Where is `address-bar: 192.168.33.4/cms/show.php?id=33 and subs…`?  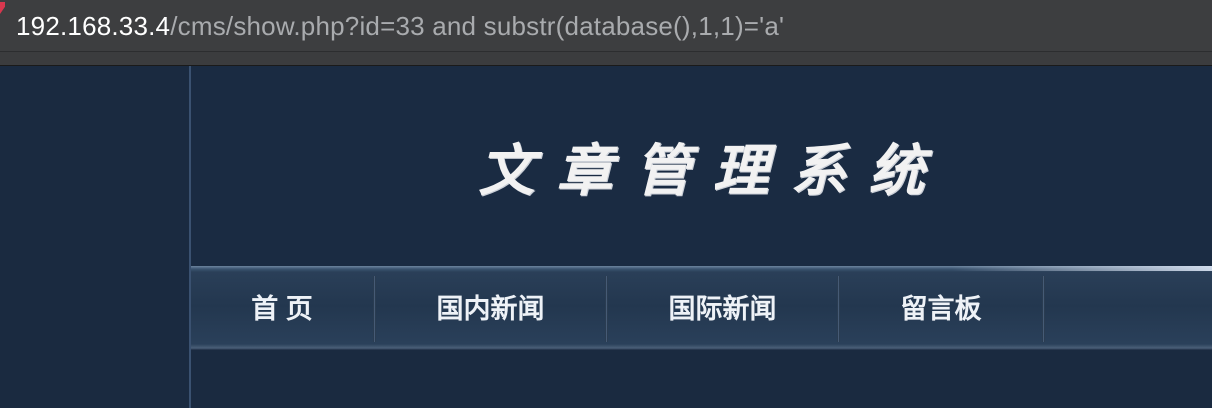
address-bar: 192.168.33.4/cms/show.php?id=33 and subs… is located at coordinates (606, 26).